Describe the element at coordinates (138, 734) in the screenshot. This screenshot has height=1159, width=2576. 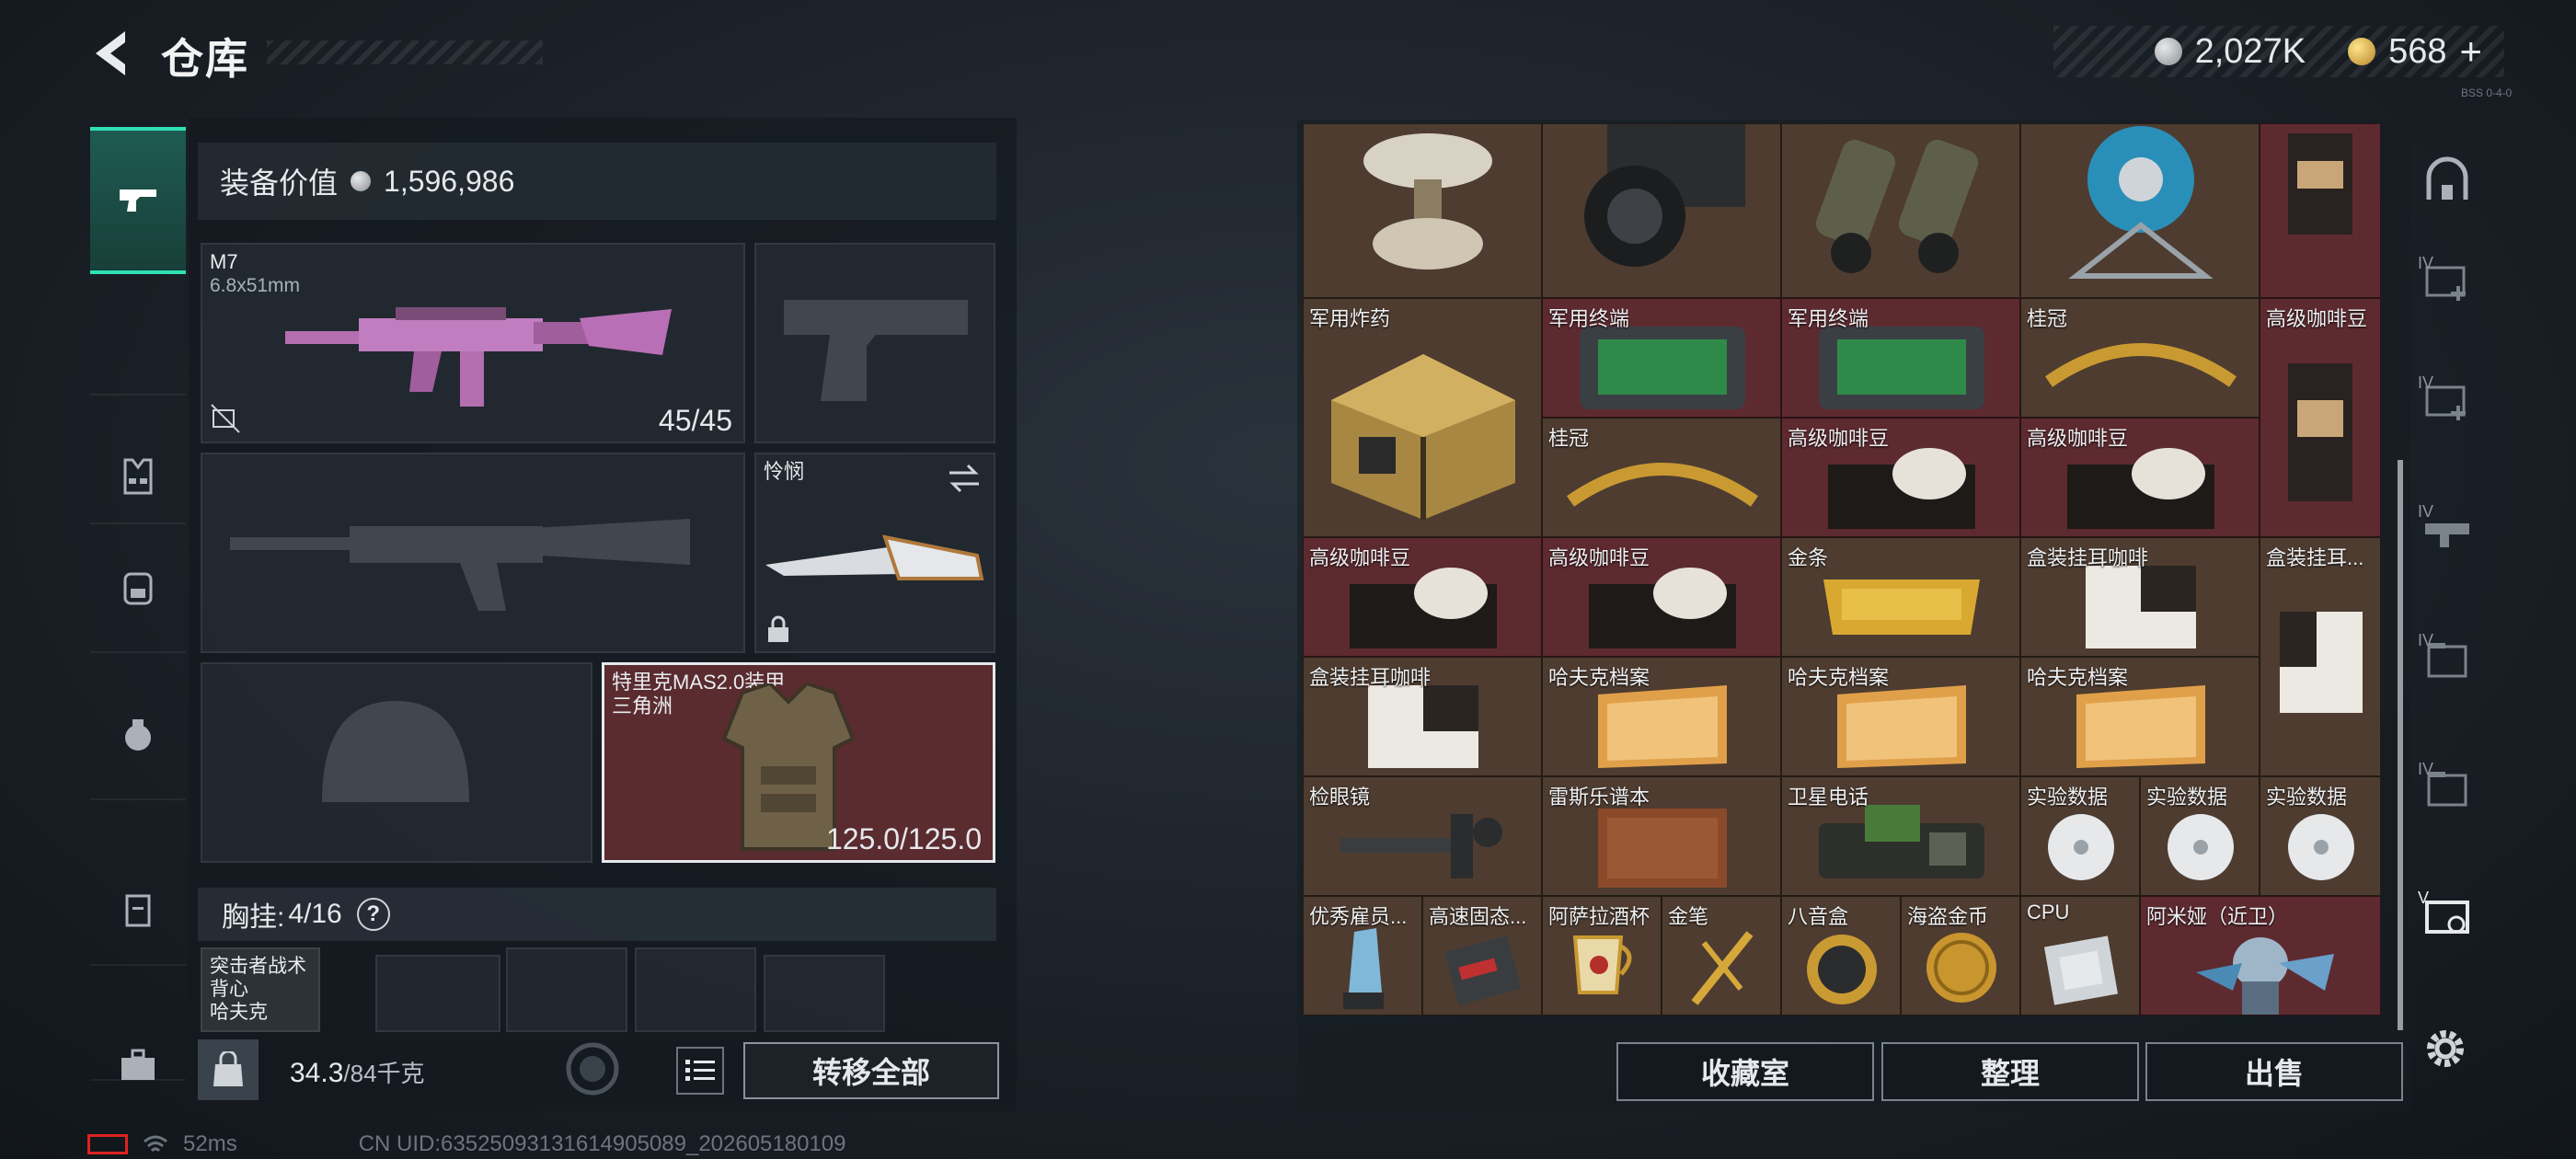
I see `nav-pouch` at that location.